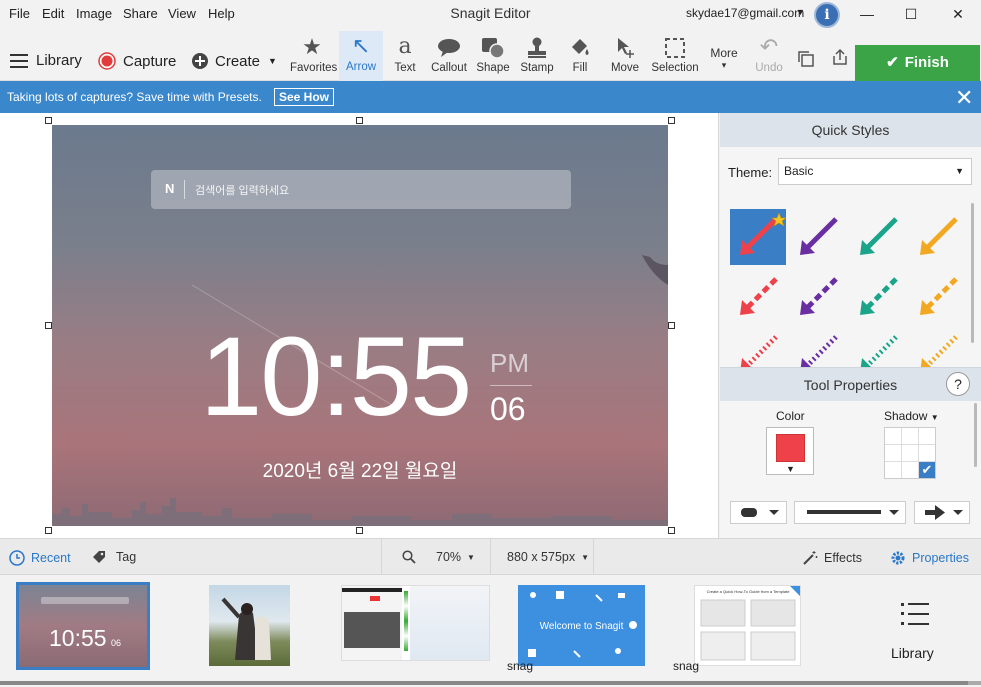 This screenshot has height=687, width=981. What do you see at coordinates (48, 530) in the screenshot?
I see `resize-handle-sw` at bounding box center [48, 530].